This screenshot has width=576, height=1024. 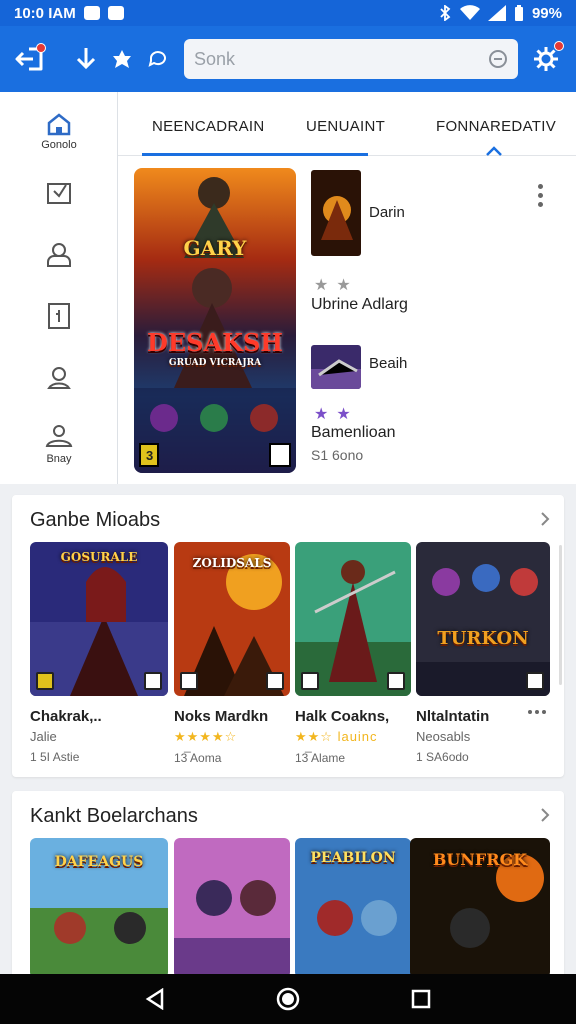 I want to click on games-button, so click(x=122, y=59).